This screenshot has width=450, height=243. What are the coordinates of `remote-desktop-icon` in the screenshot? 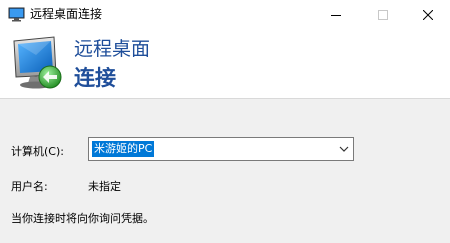 It's located at (16, 14).